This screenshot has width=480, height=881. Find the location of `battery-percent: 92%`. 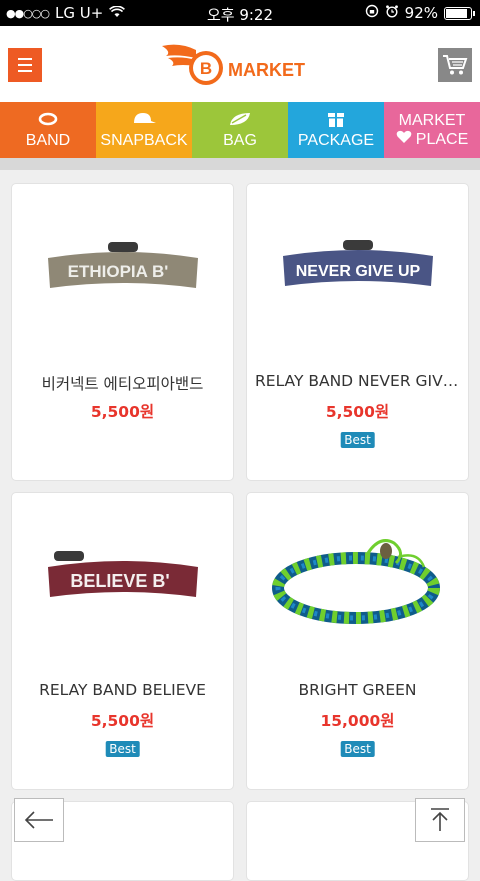

battery-percent: 92% is located at coordinates (421, 13).